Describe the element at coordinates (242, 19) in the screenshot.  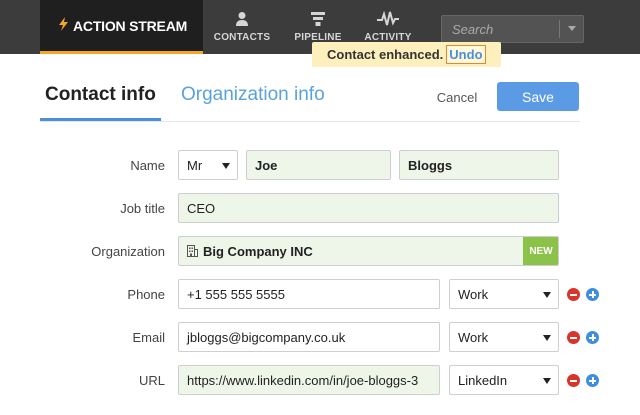
I see `person-icon` at that location.